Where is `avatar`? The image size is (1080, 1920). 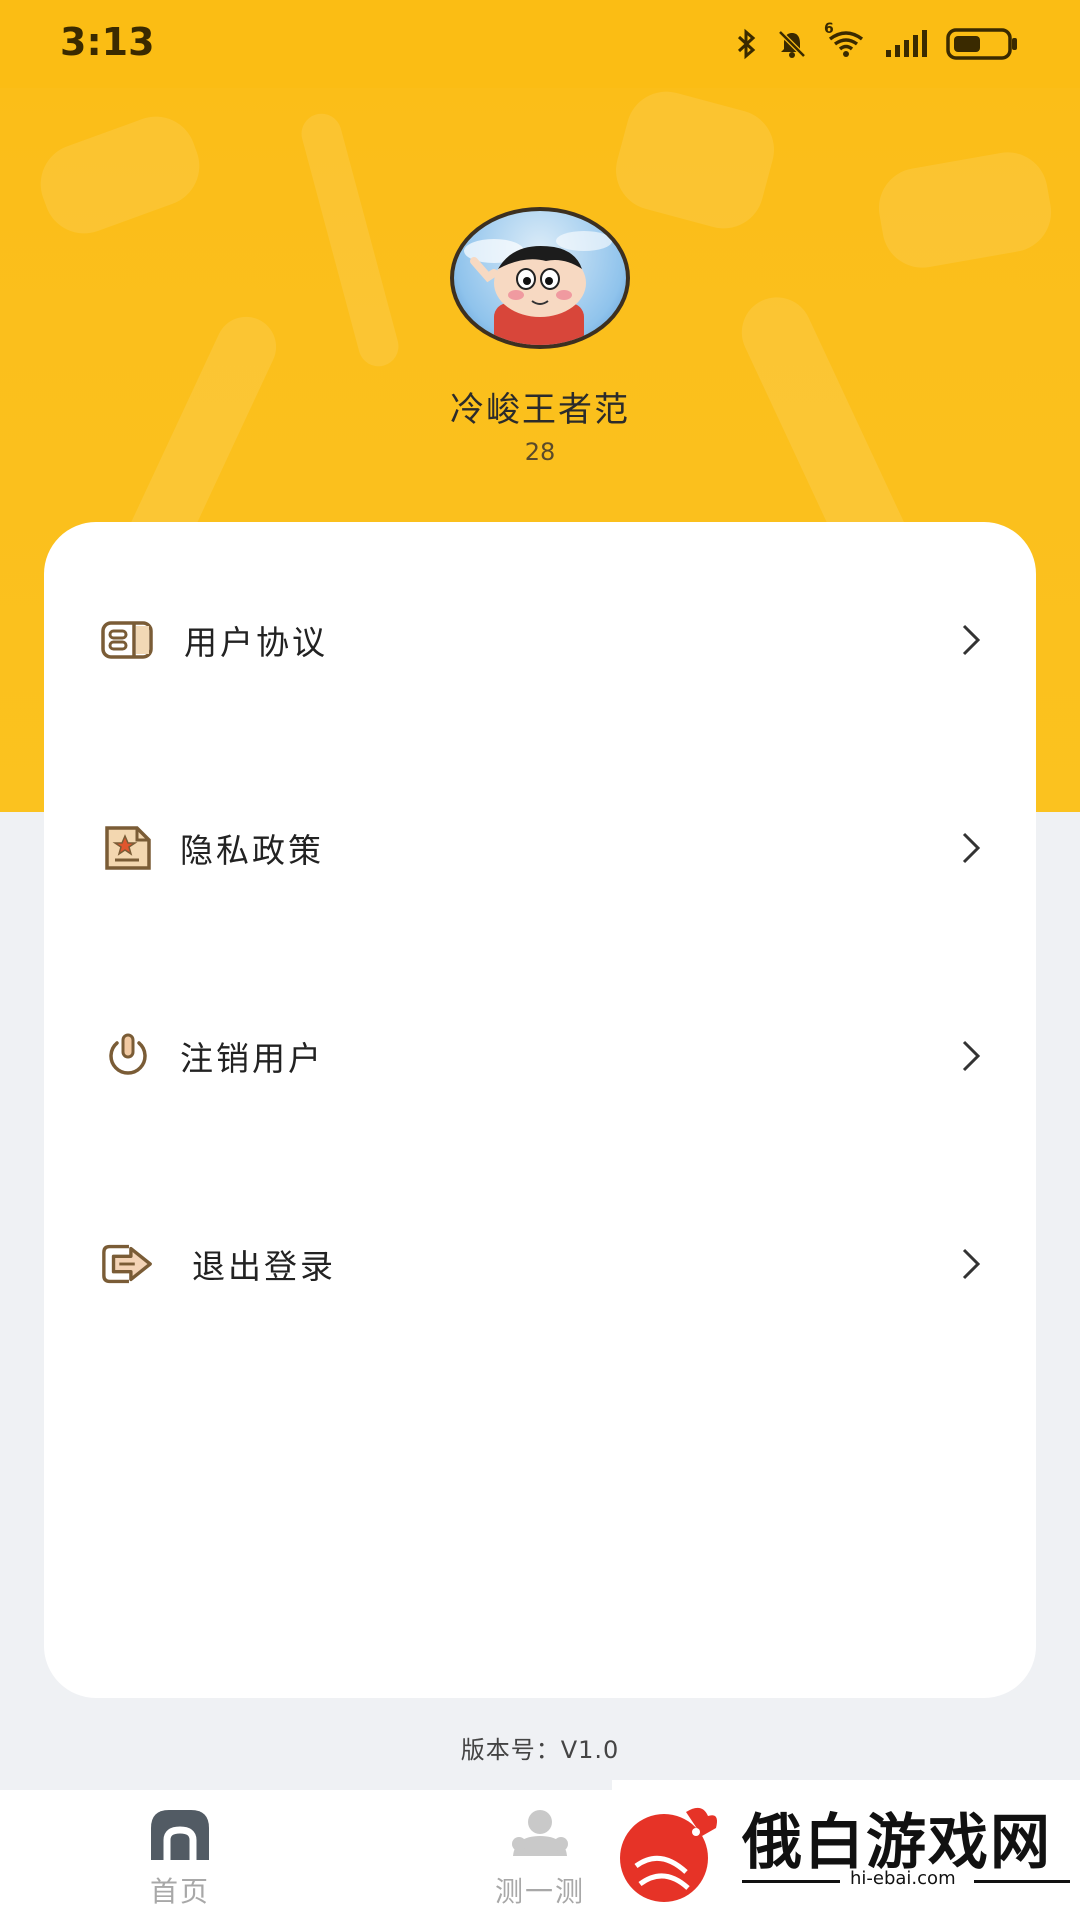 avatar is located at coordinates (540, 278).